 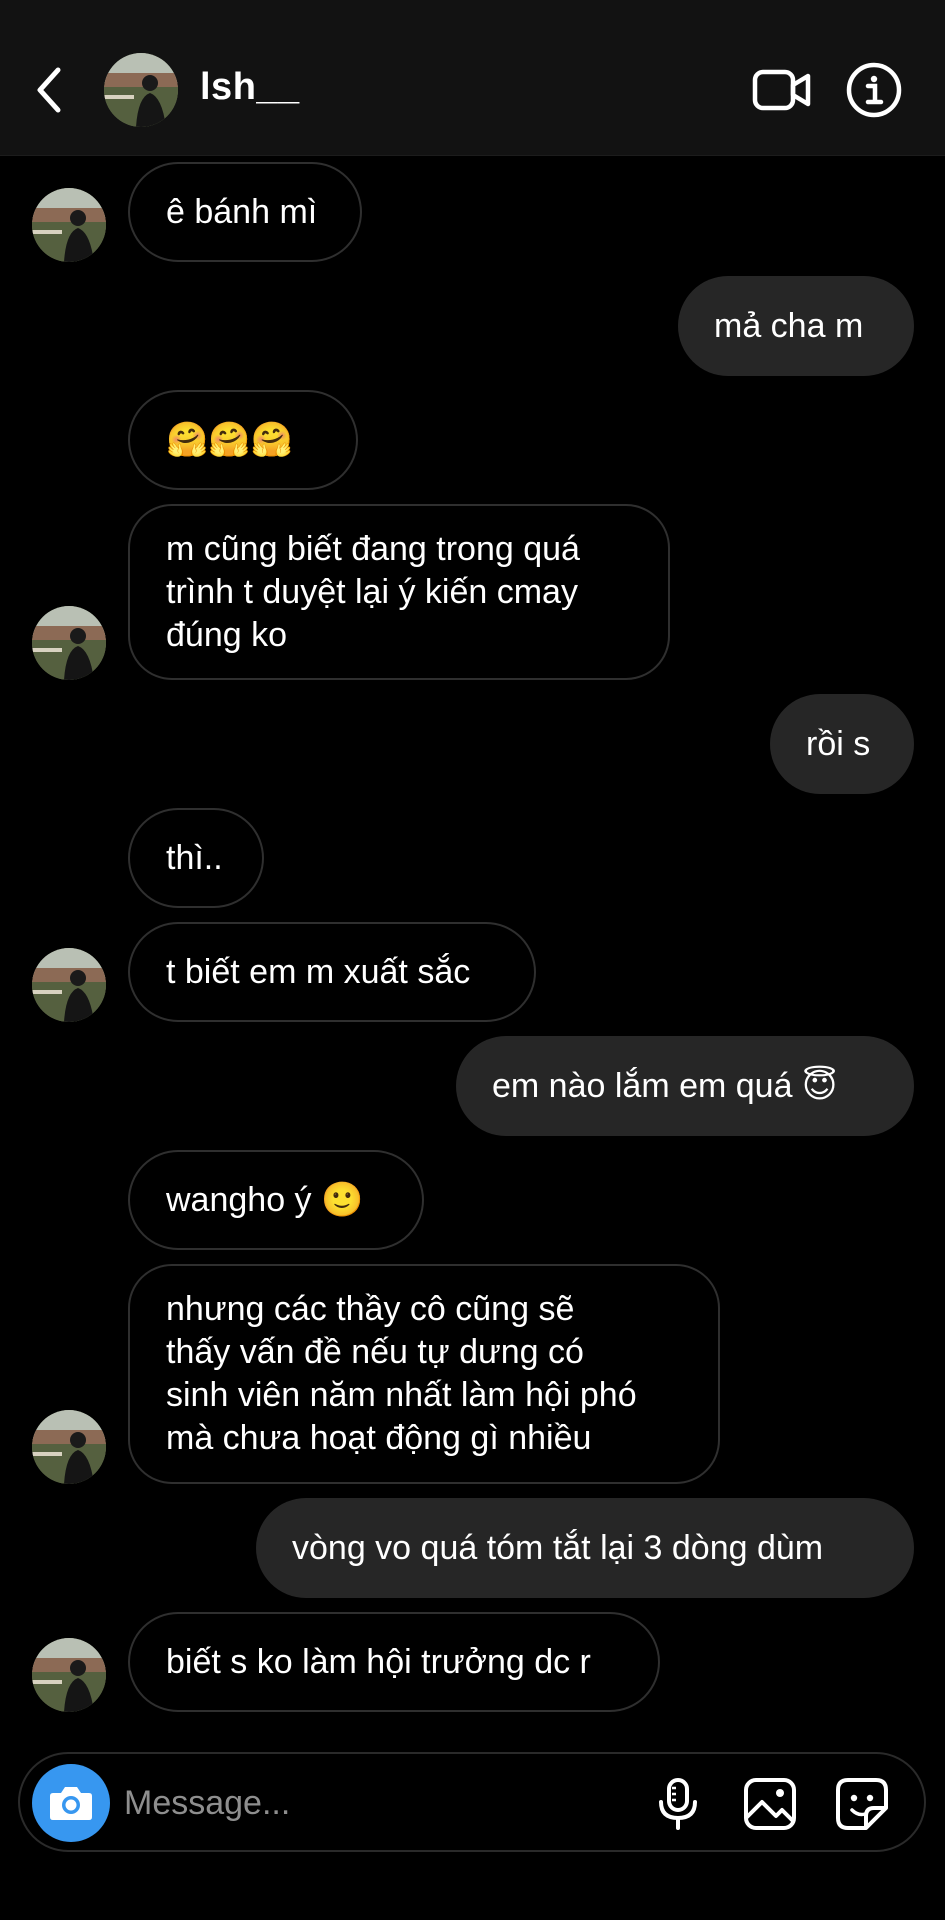 What do you see at coordinates (796, 326) in the screenshot?
I see `outgoing-message: mả cha m` at bounding box center [796, 326].